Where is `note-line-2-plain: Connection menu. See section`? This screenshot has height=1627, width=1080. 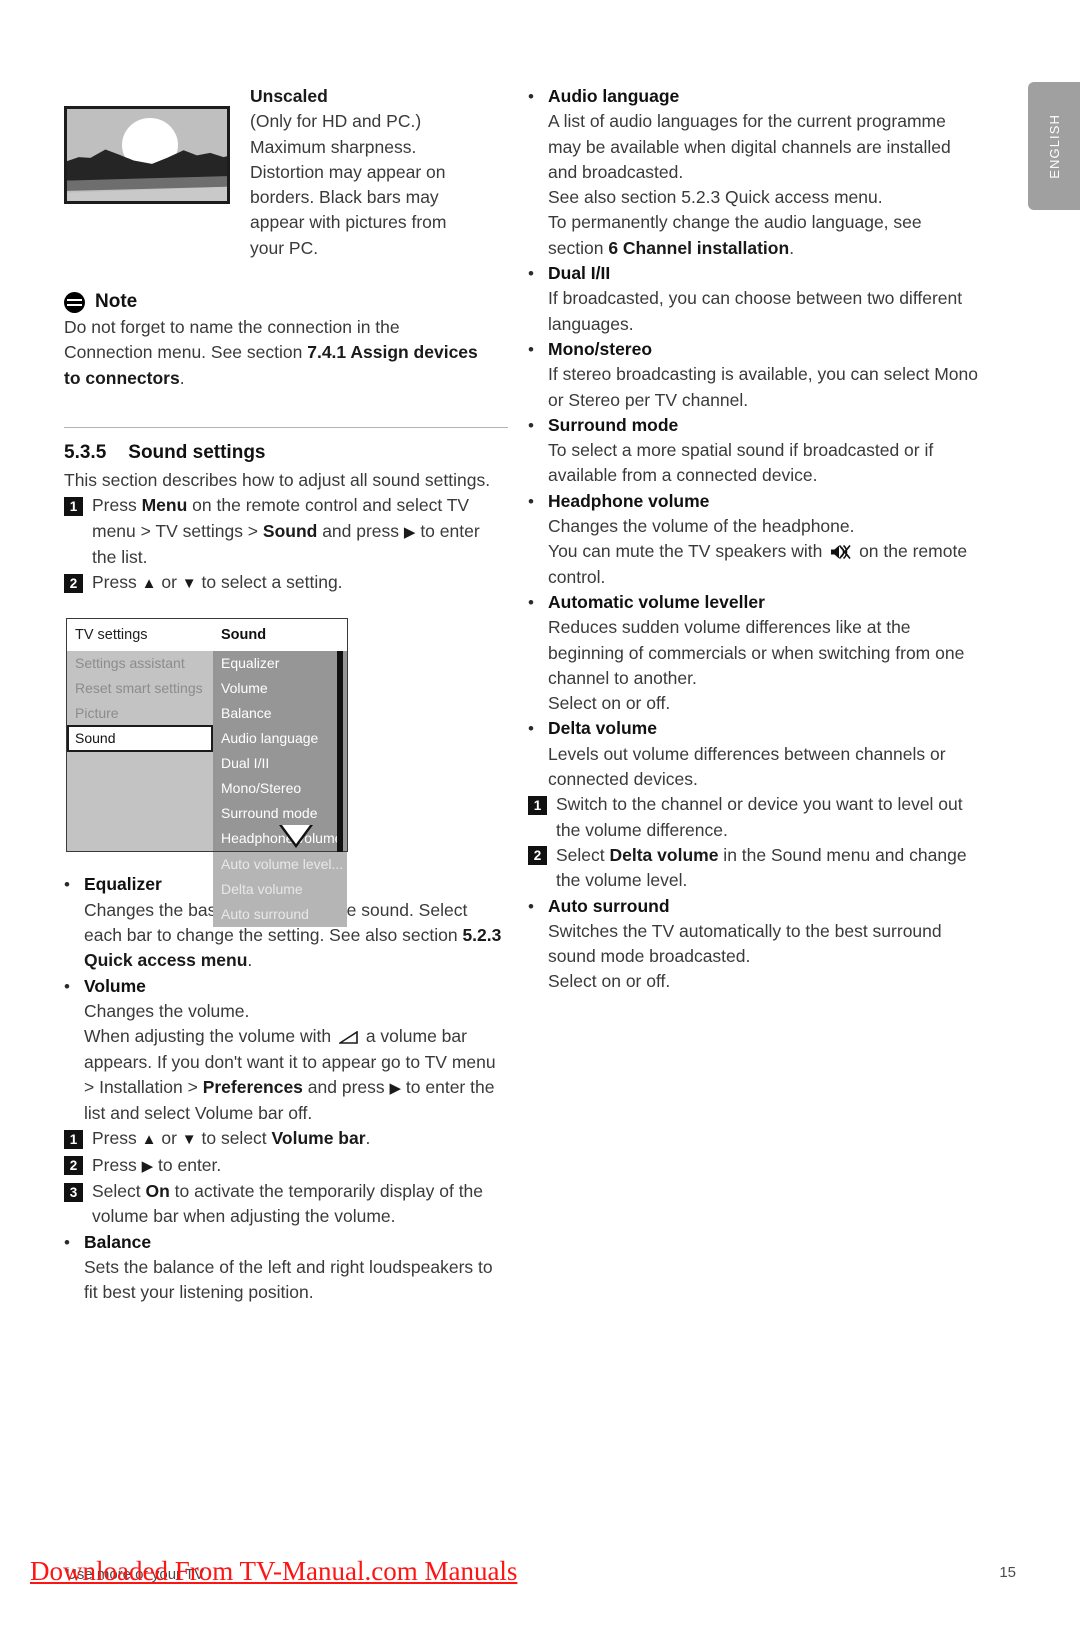
note-line-2-plain: Connection menu. See section is located at coordinates (186, 352).